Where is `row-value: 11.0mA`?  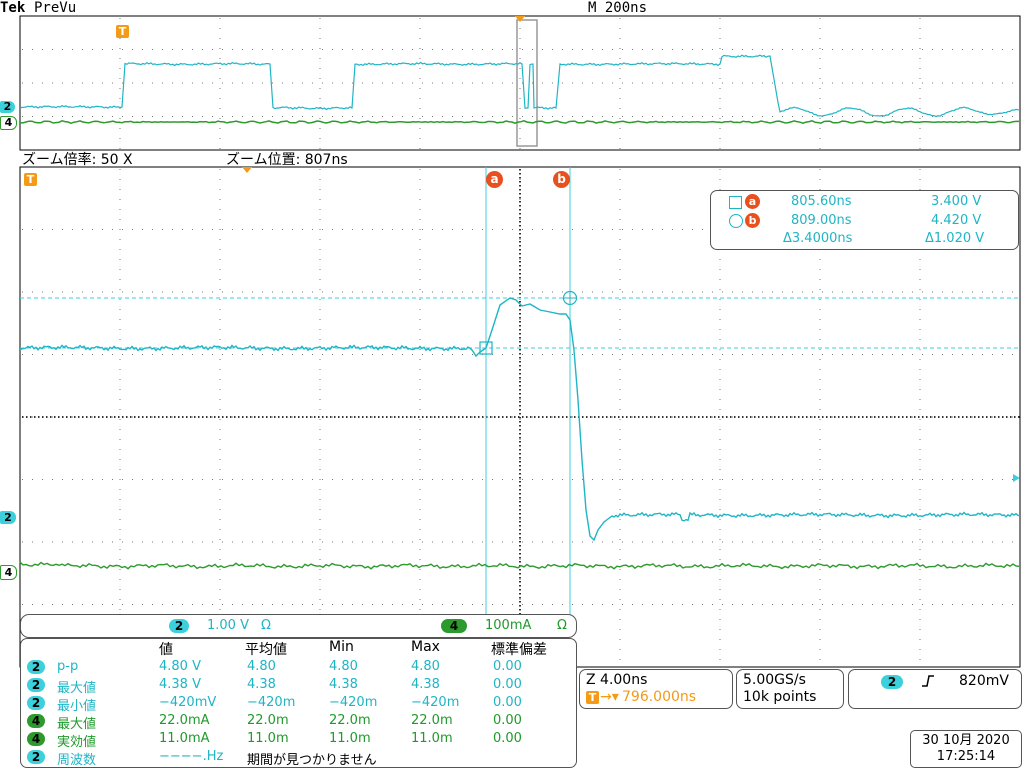
row-value: 11.0mA is located at coordinates (184, 738).